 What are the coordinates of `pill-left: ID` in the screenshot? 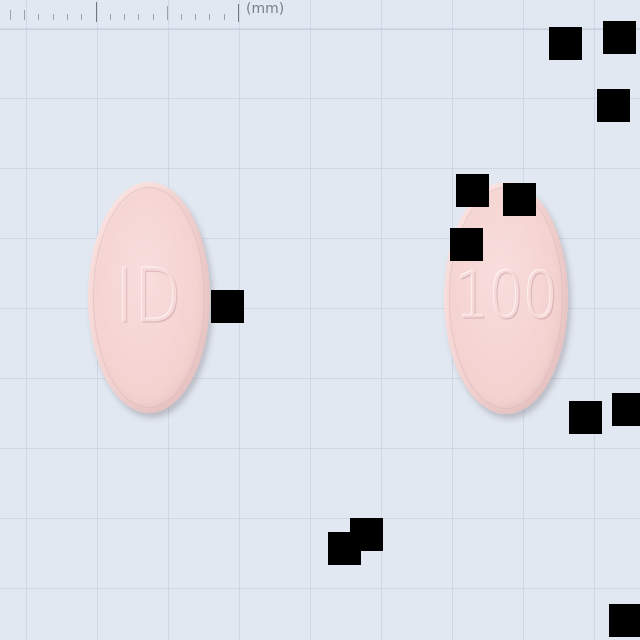 It's located at (149, 297).